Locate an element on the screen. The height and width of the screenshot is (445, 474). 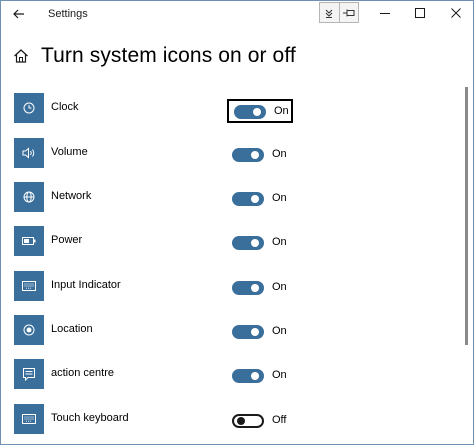
touch-keyboard-toggle: Off is located at coordinates (260, 422).